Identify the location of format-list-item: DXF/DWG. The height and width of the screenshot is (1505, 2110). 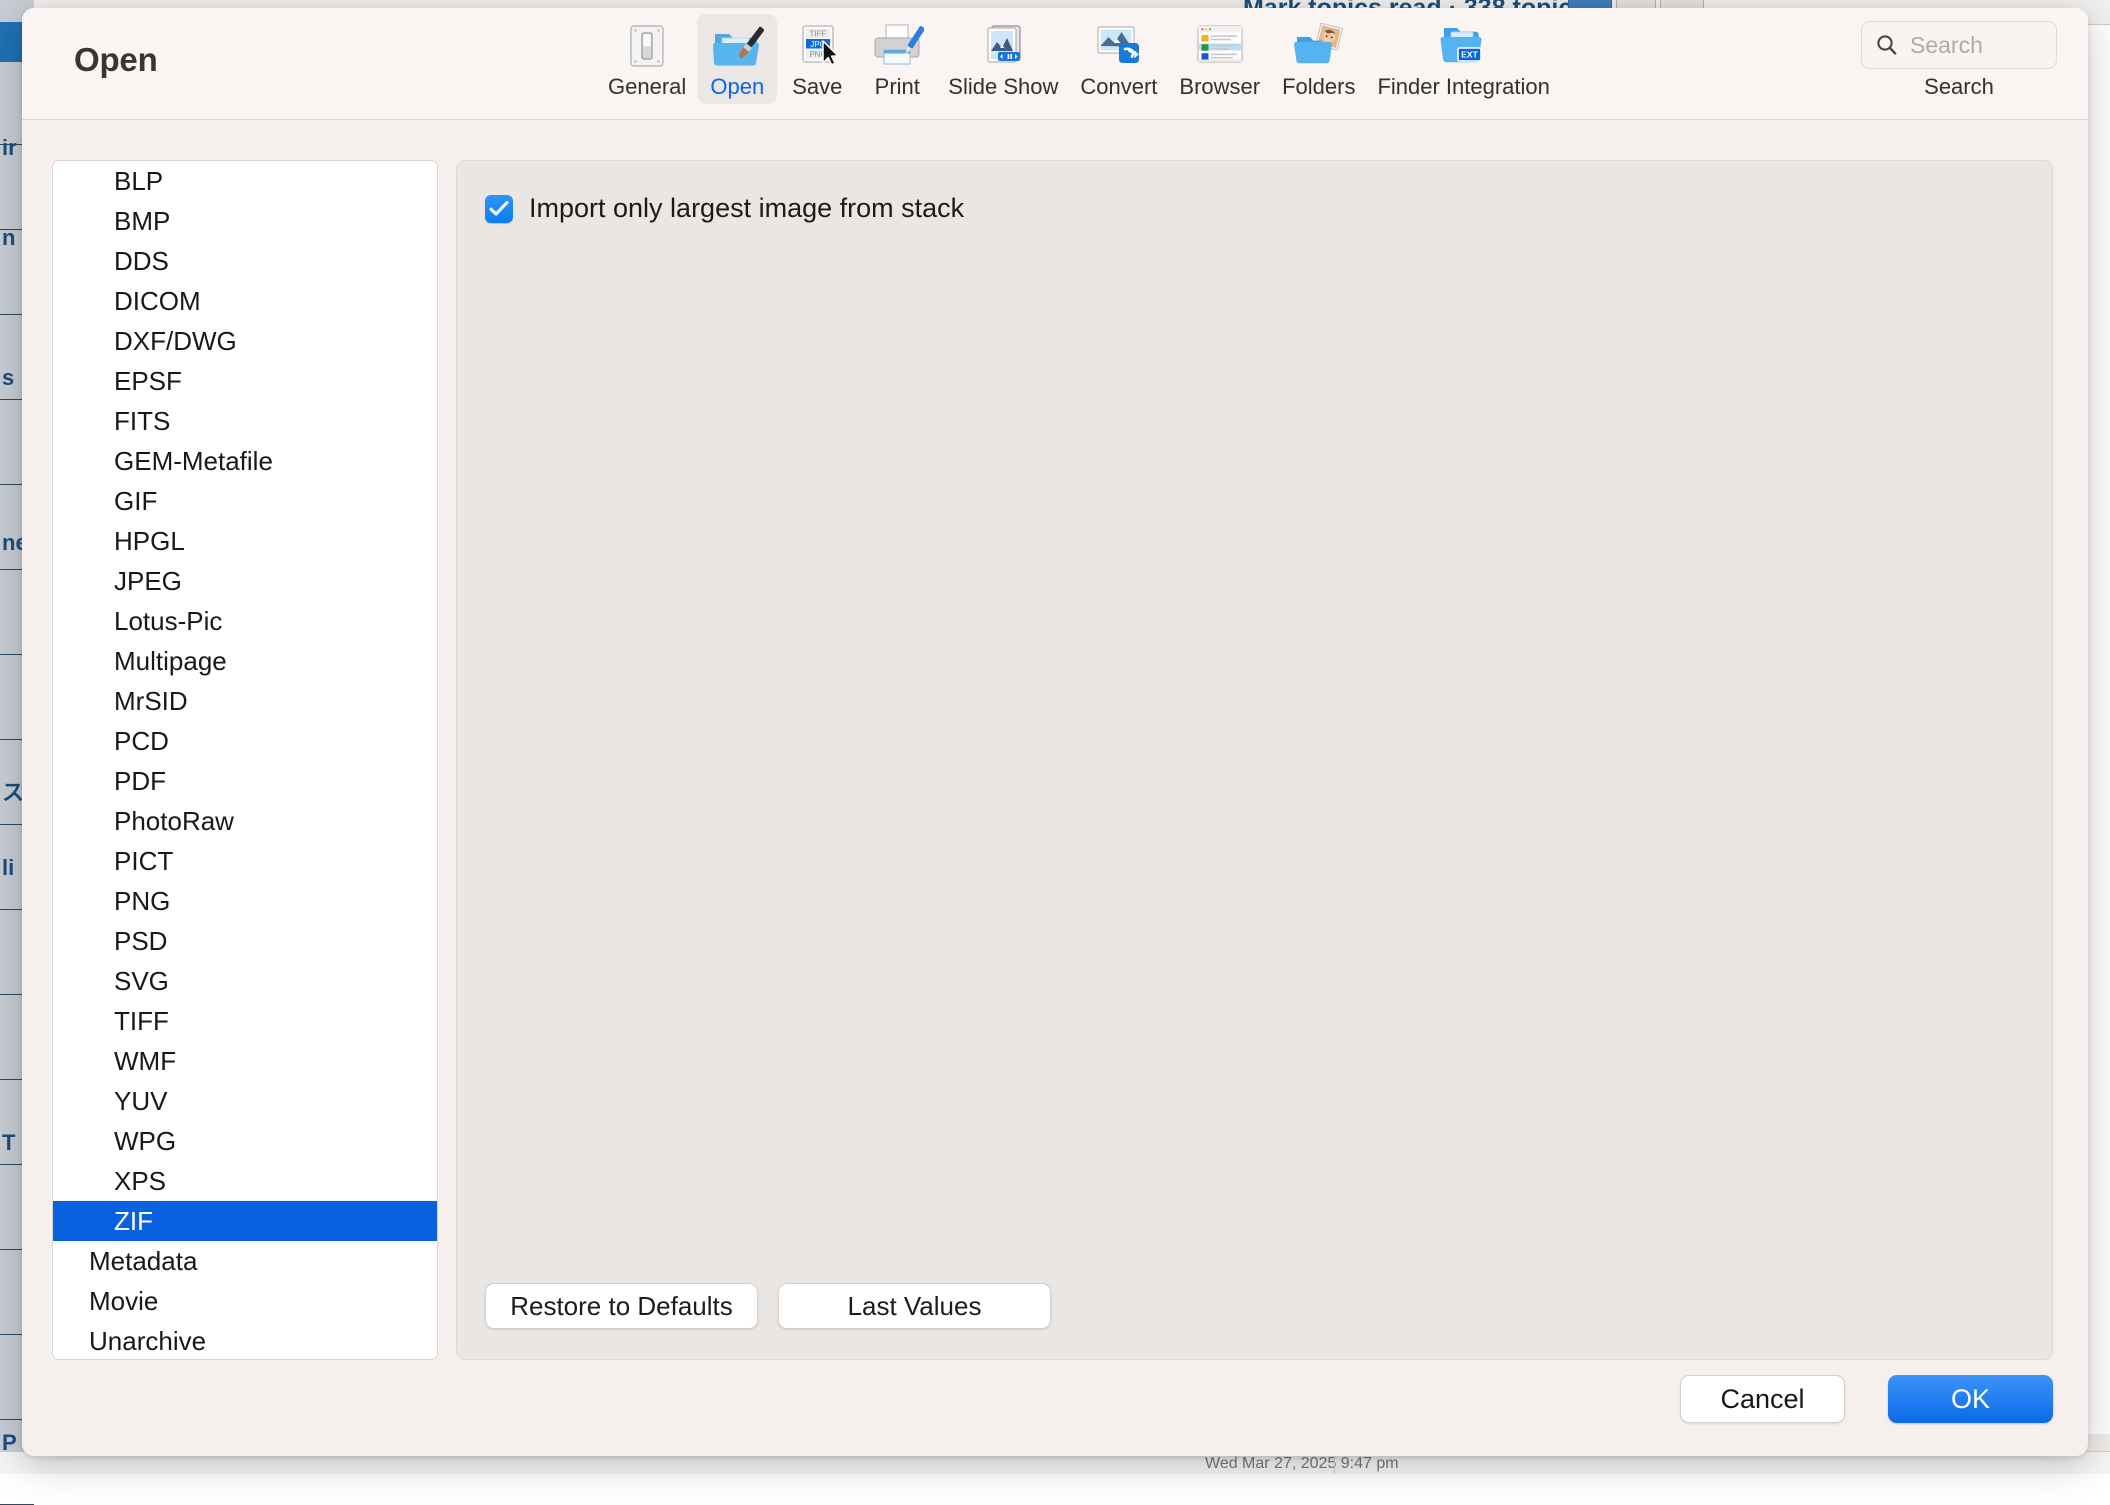
(245, 341).